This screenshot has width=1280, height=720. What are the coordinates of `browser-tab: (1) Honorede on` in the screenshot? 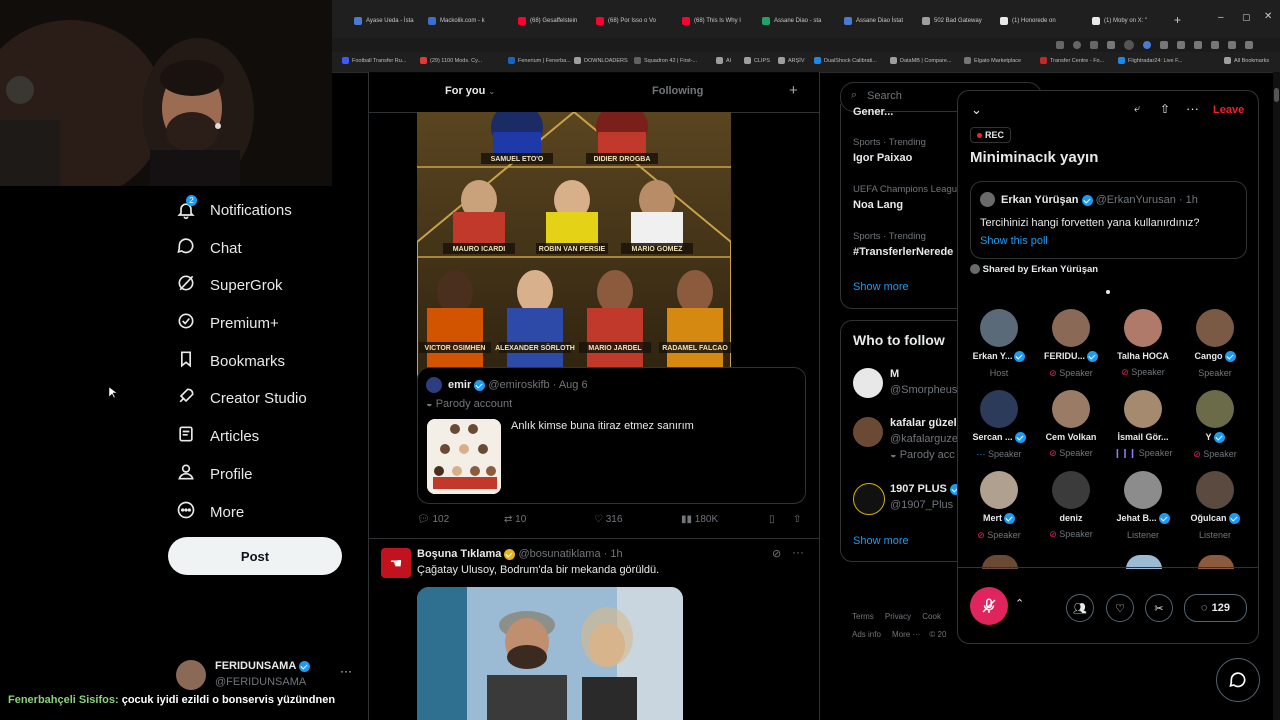 It's located at (1037, 21).